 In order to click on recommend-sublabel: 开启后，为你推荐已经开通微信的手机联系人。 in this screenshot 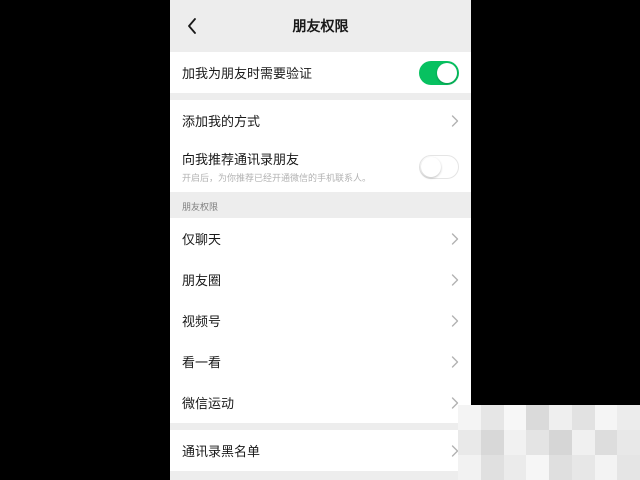, I will do `click(277, 179)`.